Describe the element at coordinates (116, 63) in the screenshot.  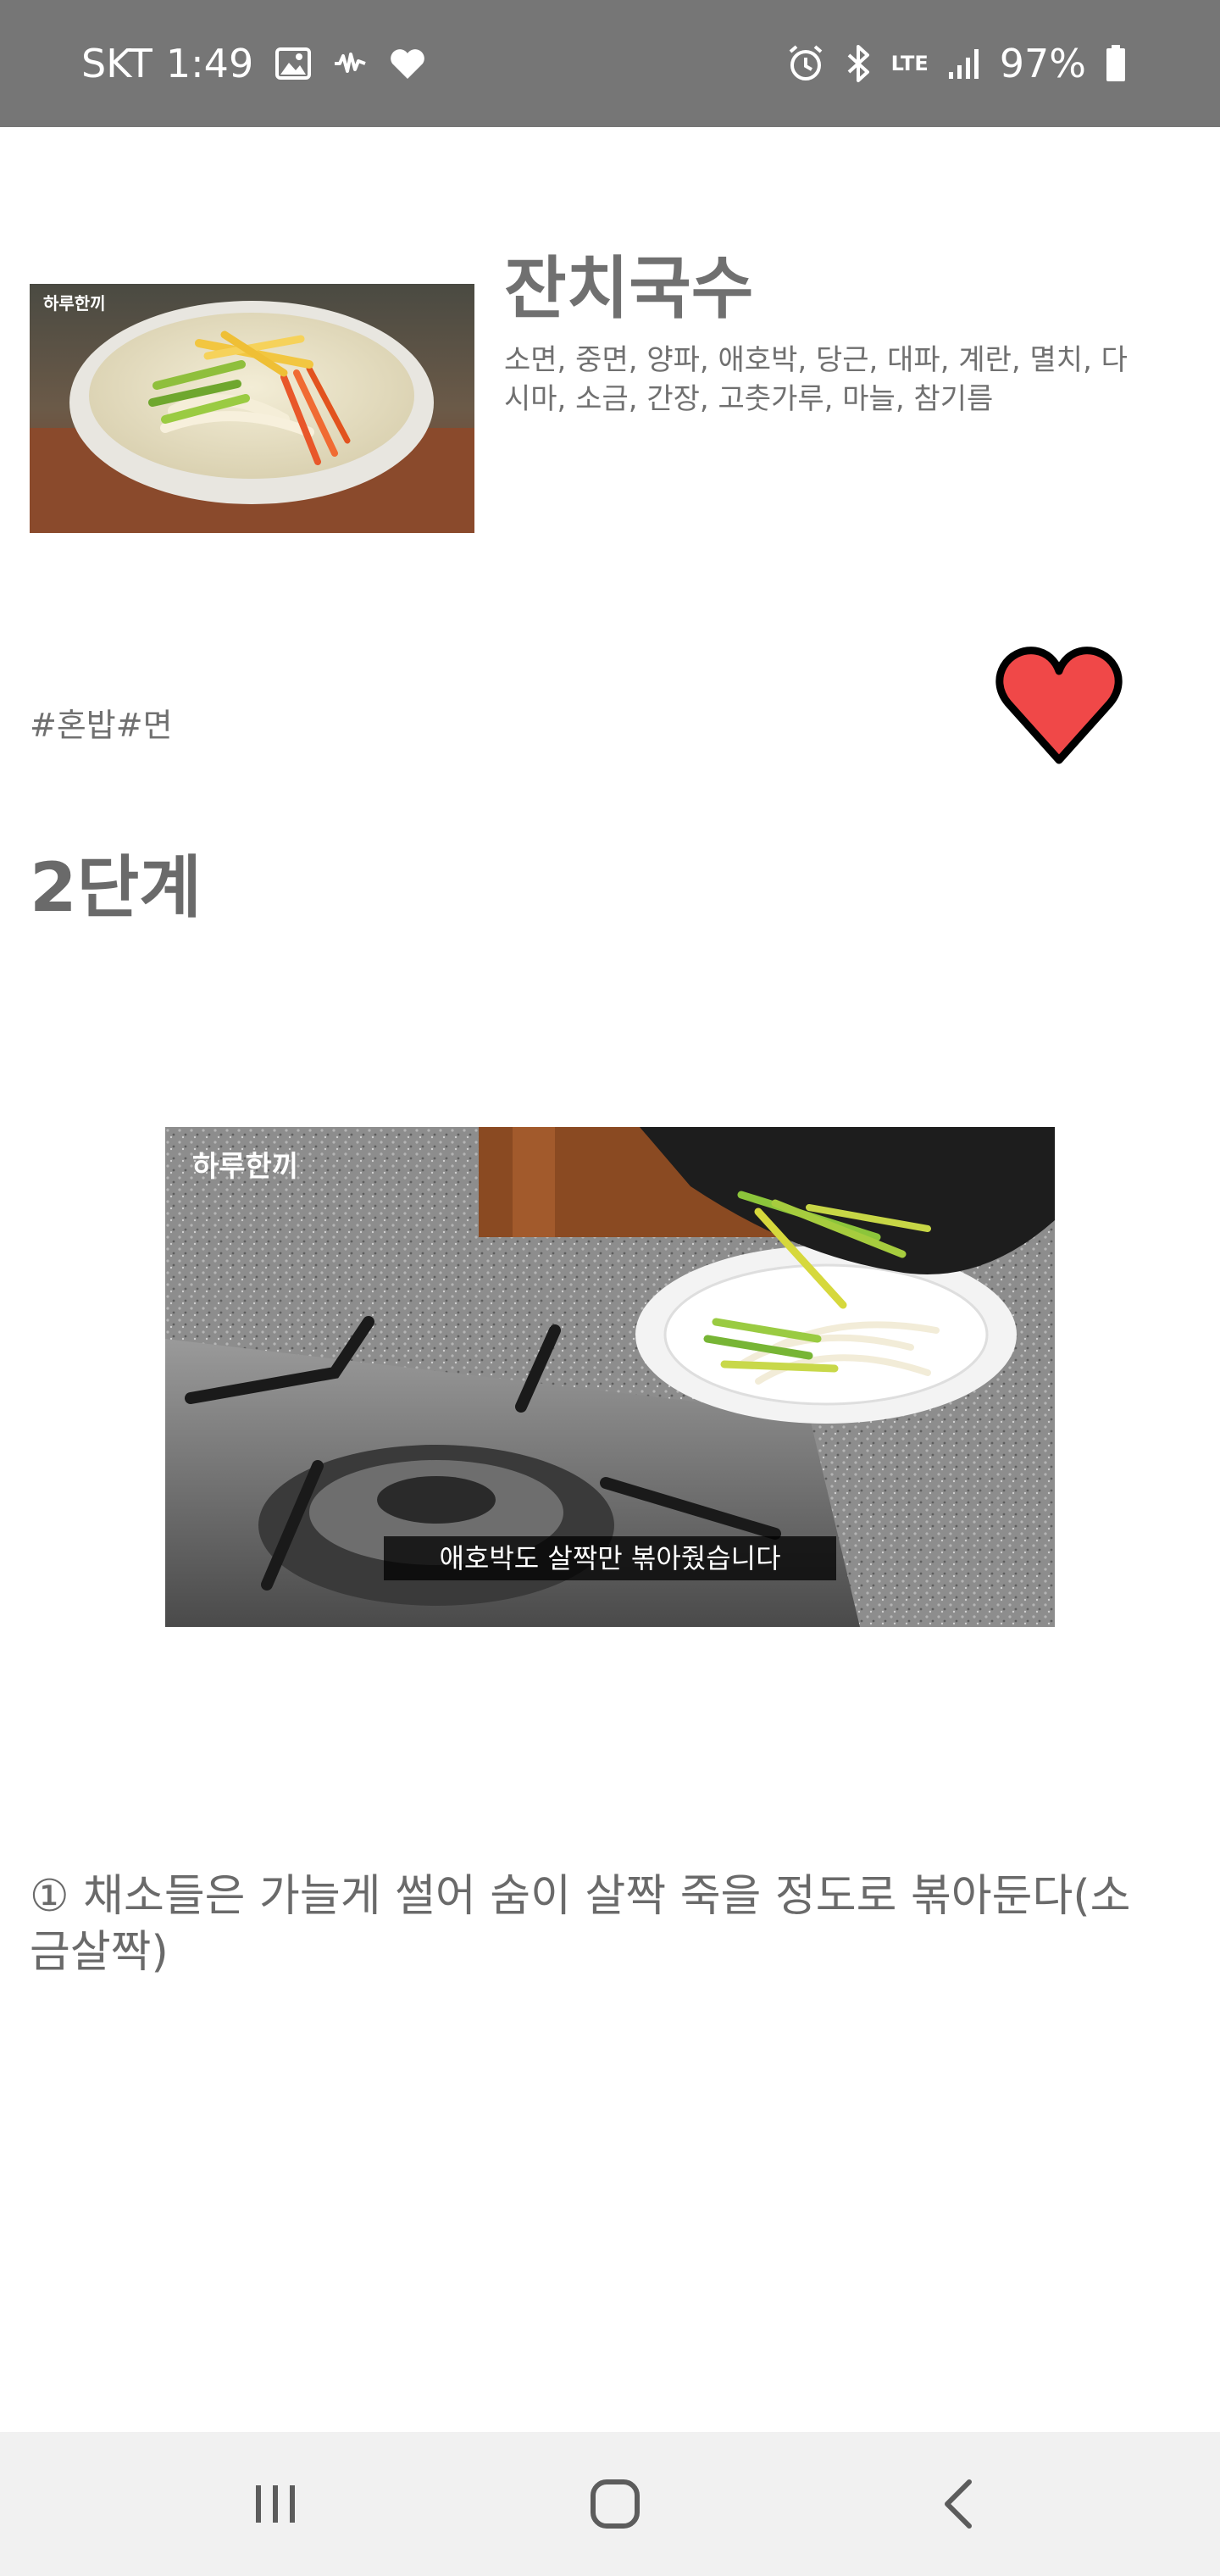
I see `carrier-label: SKT` at that location.